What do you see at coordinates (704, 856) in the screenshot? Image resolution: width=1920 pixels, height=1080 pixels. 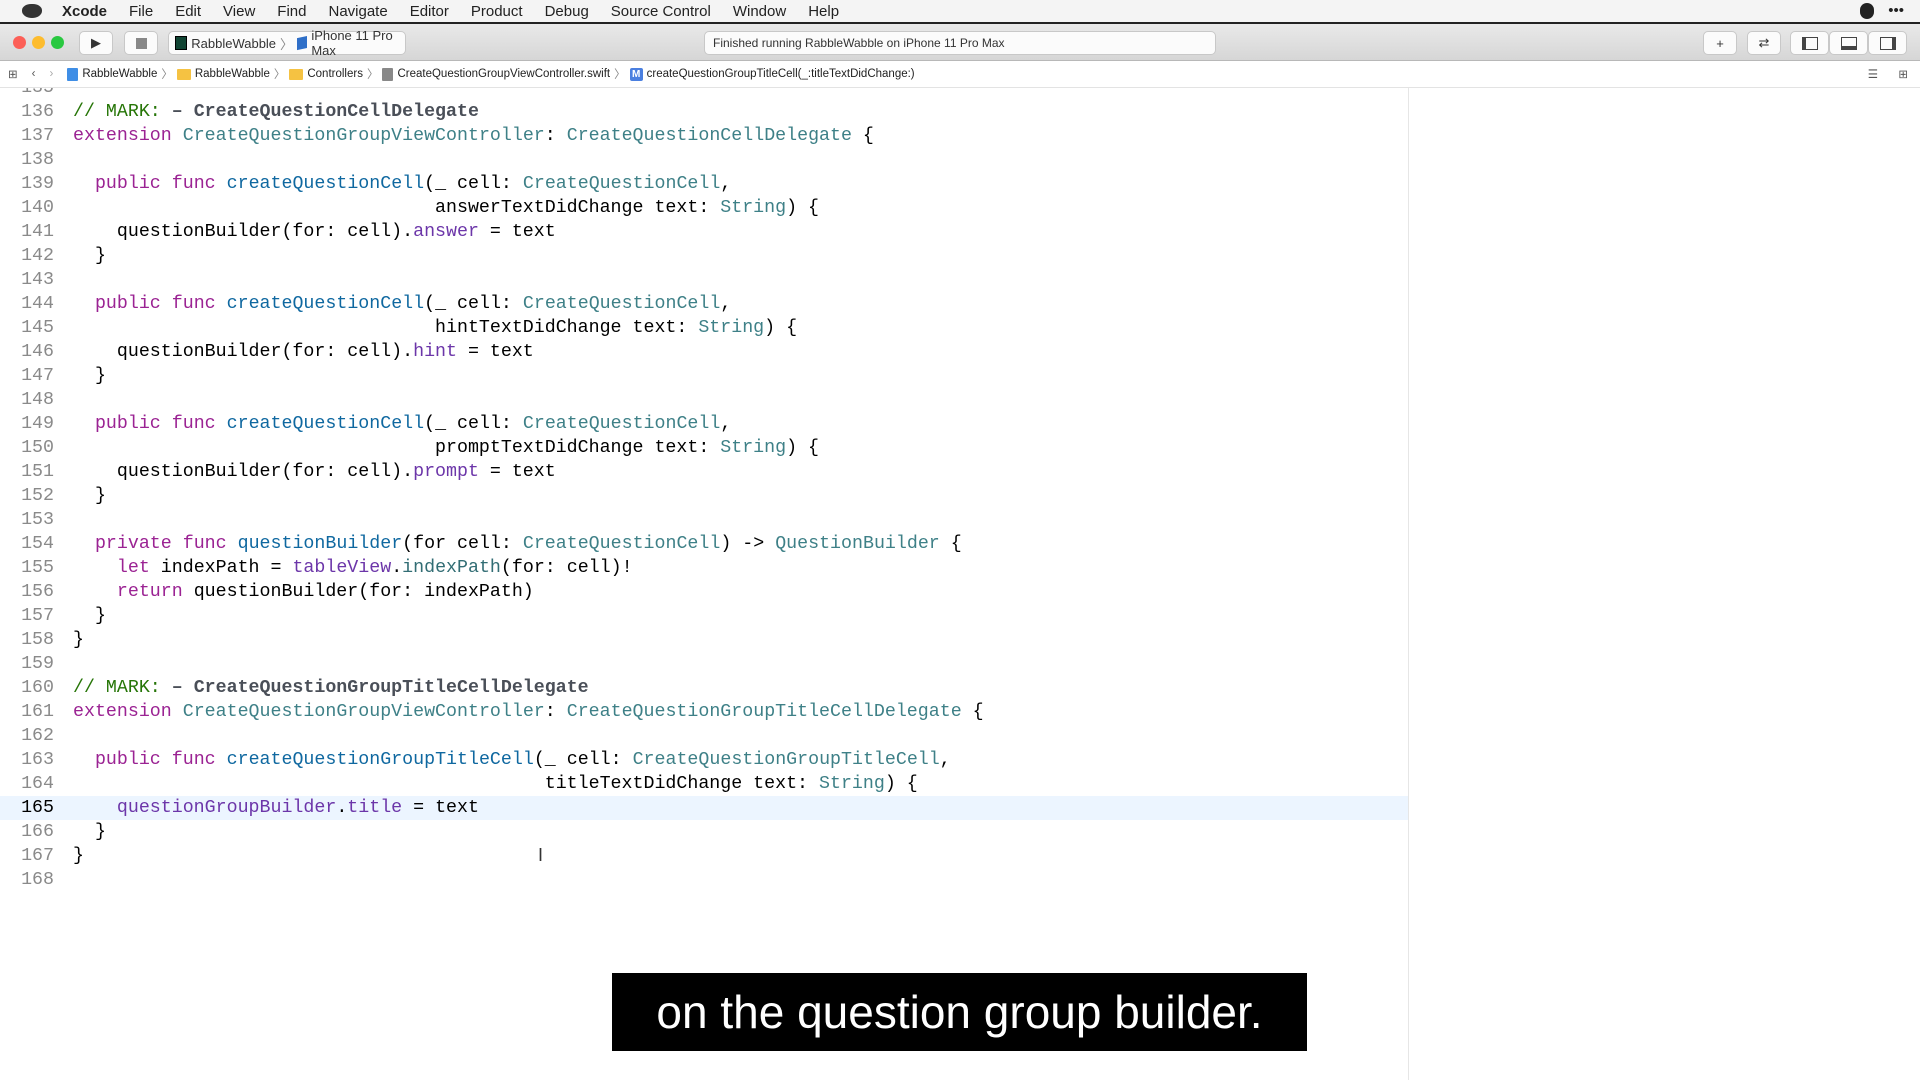 I see `code-line: 167}` at bounding box center [704, 856].